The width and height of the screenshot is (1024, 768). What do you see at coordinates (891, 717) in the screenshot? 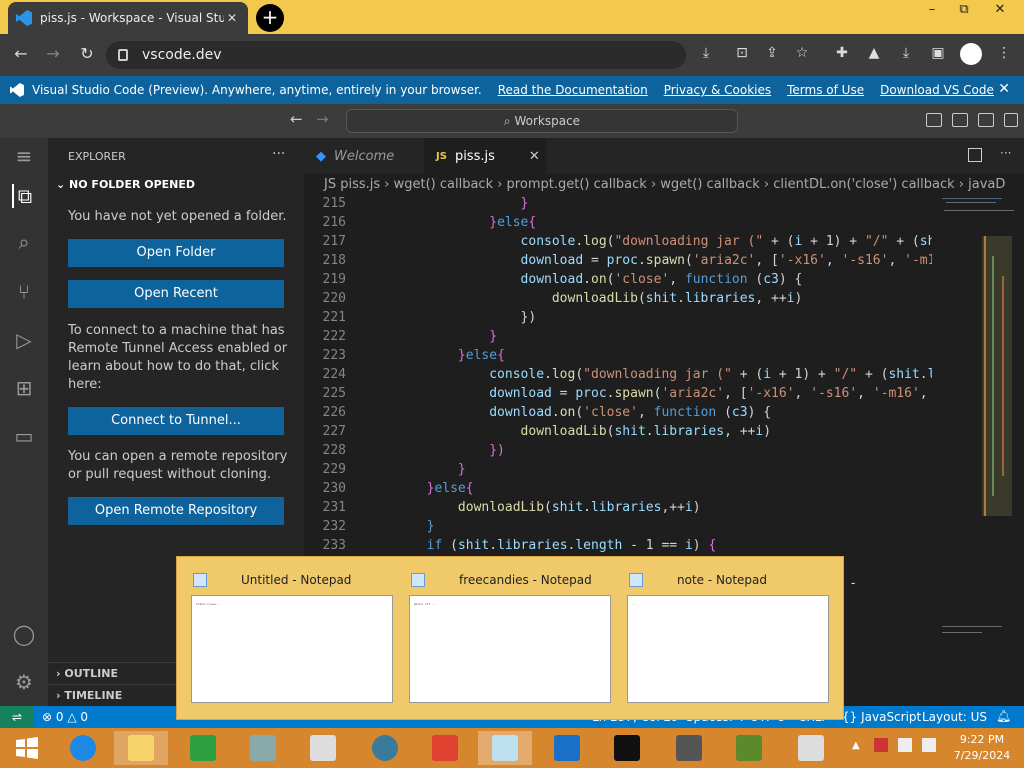
I see `language-label: JavaScript` at bounding box center [891, 717].